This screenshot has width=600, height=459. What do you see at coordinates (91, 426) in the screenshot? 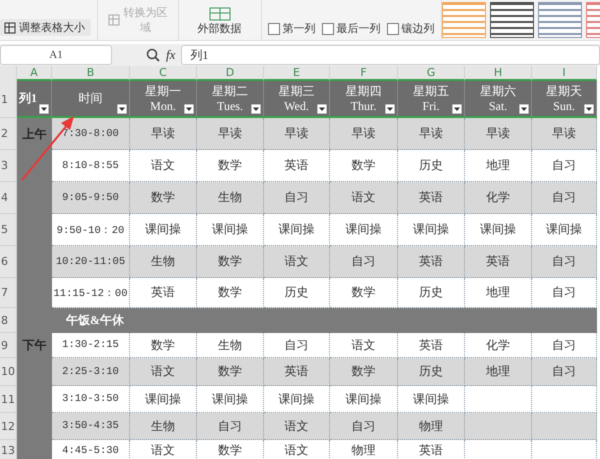
I see `time-cell: 3:50-4:35` at bounding box center [91, 426].